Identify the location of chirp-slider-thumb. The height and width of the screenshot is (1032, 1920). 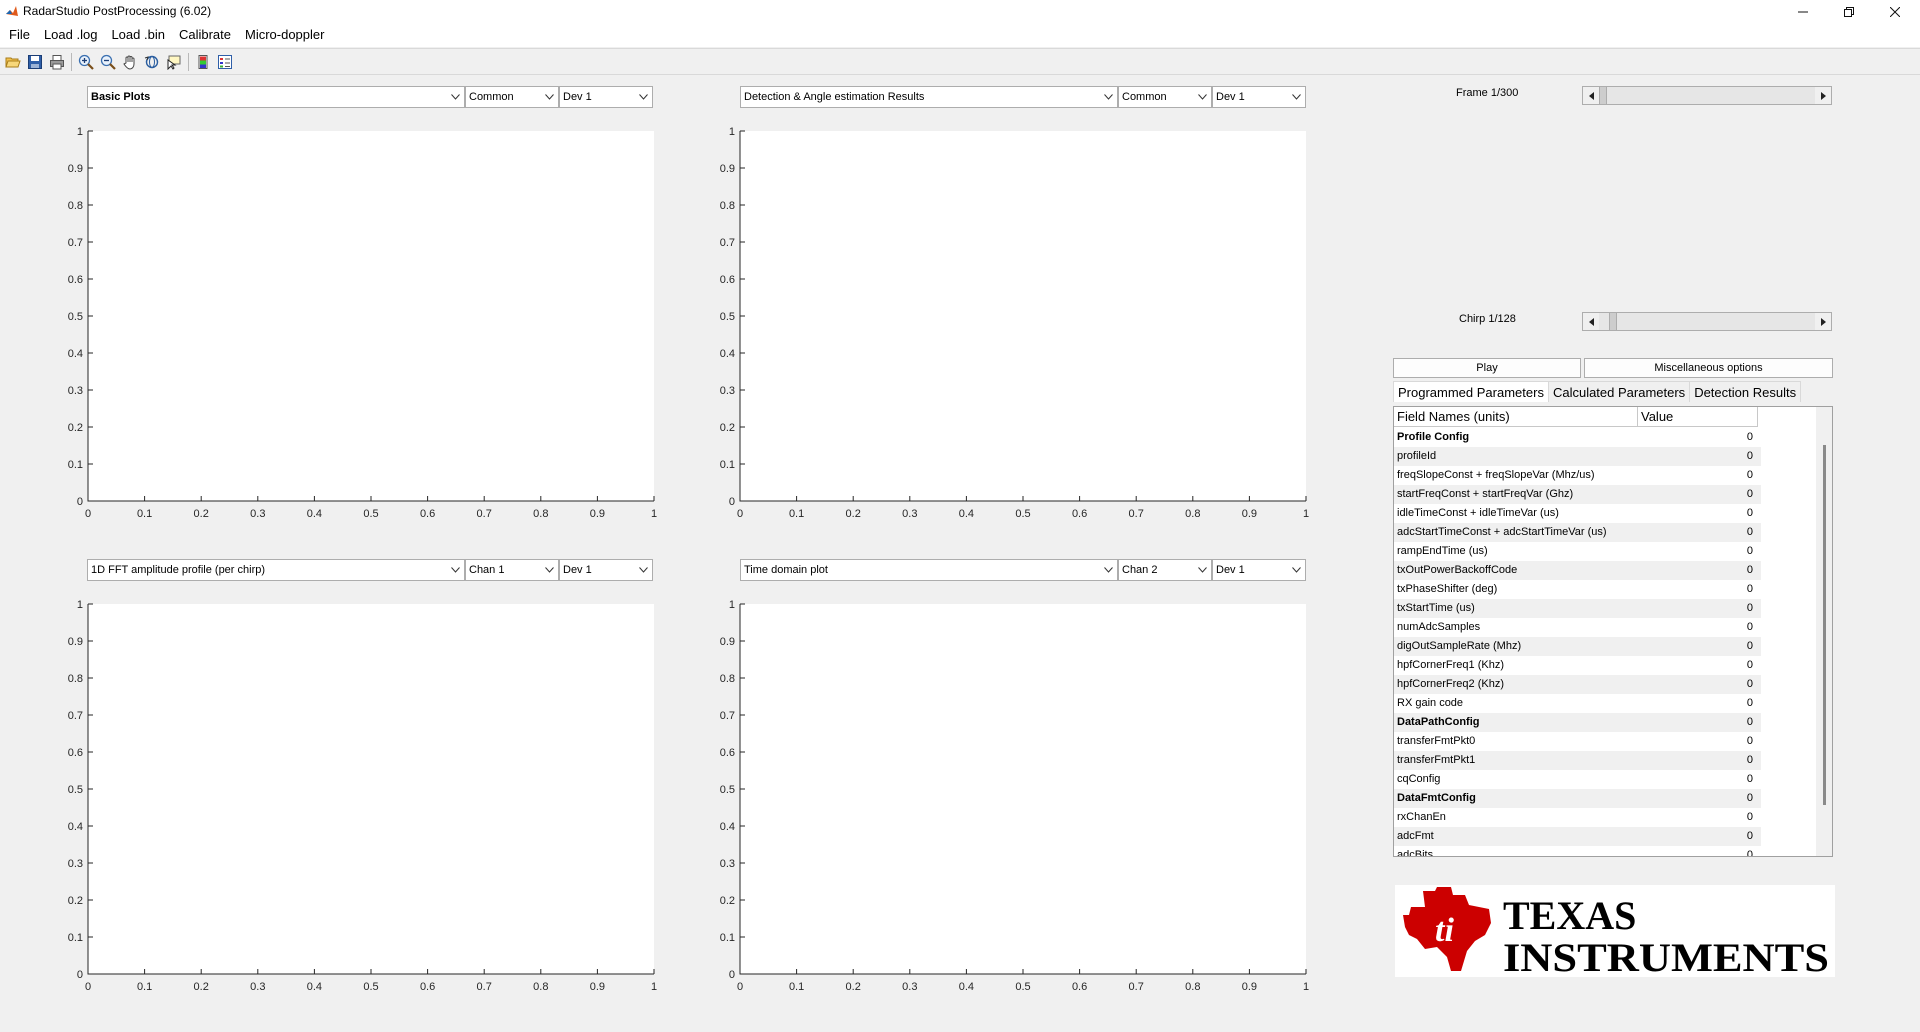
(1613, 321).